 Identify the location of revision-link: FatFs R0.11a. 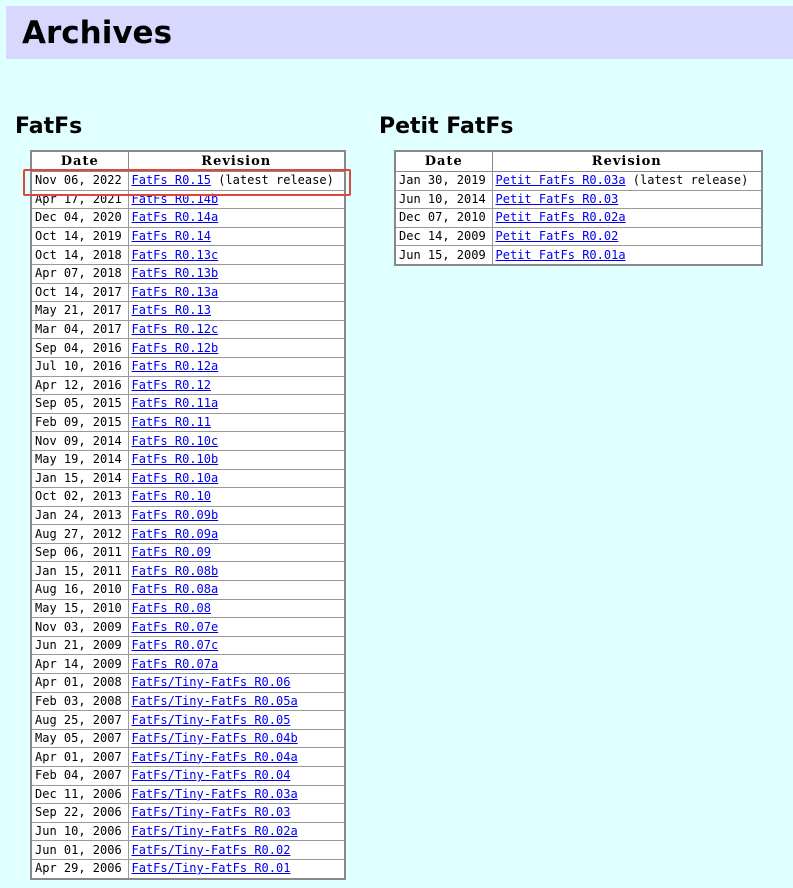
(175, 403).